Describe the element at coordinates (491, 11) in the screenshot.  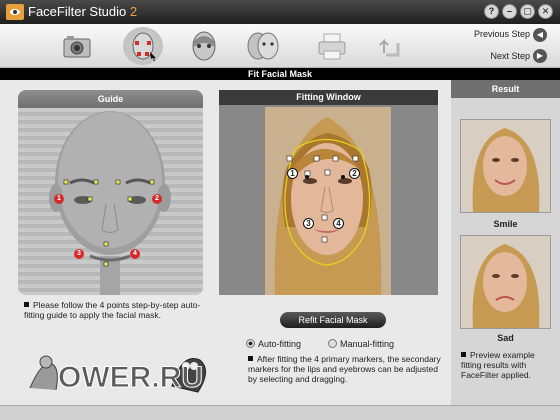
I see `help-button: ?` at that location.